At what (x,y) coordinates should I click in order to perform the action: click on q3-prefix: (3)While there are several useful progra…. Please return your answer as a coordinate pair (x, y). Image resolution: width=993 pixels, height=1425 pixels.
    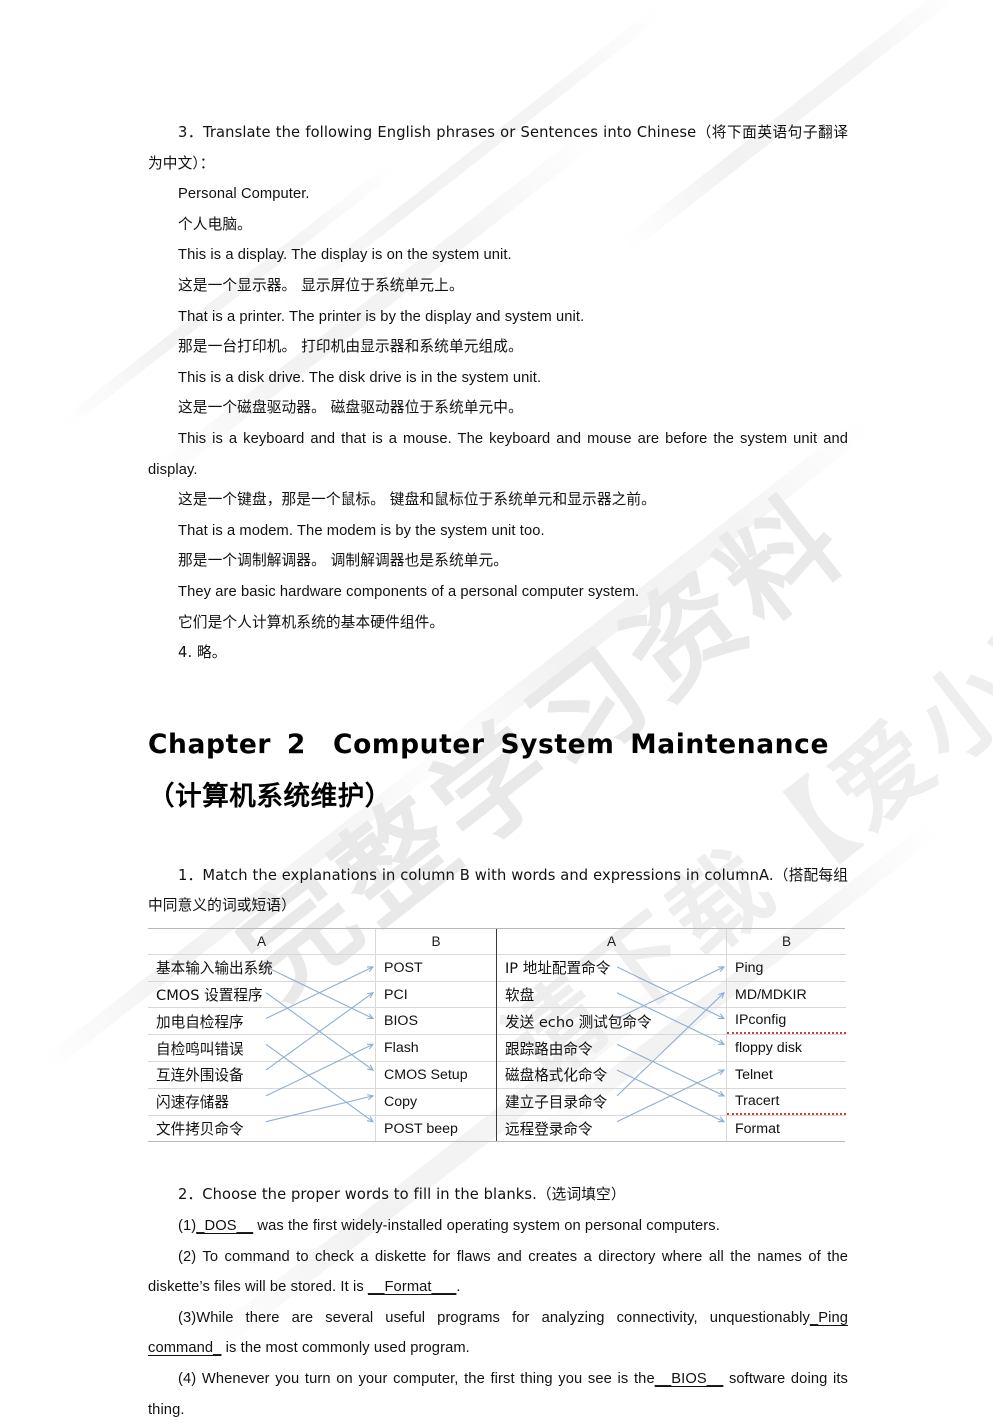
    Looking at the image, I should click on (494, 1317).